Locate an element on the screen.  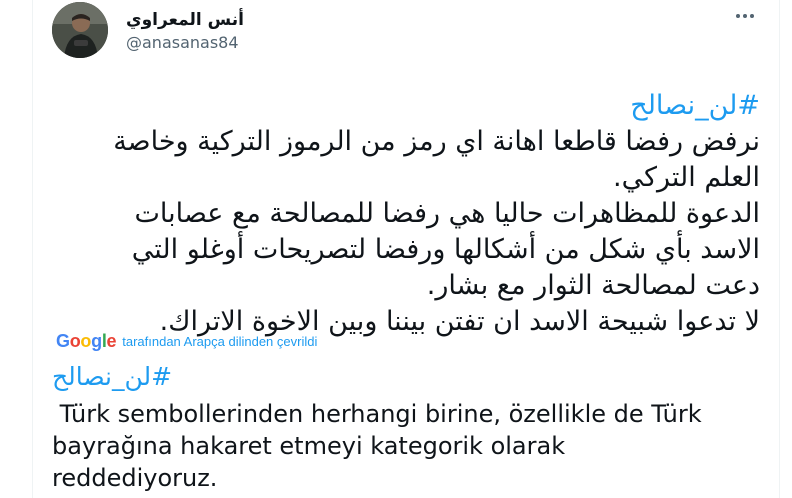
google-letter: G is located at coordinates (63, 340).